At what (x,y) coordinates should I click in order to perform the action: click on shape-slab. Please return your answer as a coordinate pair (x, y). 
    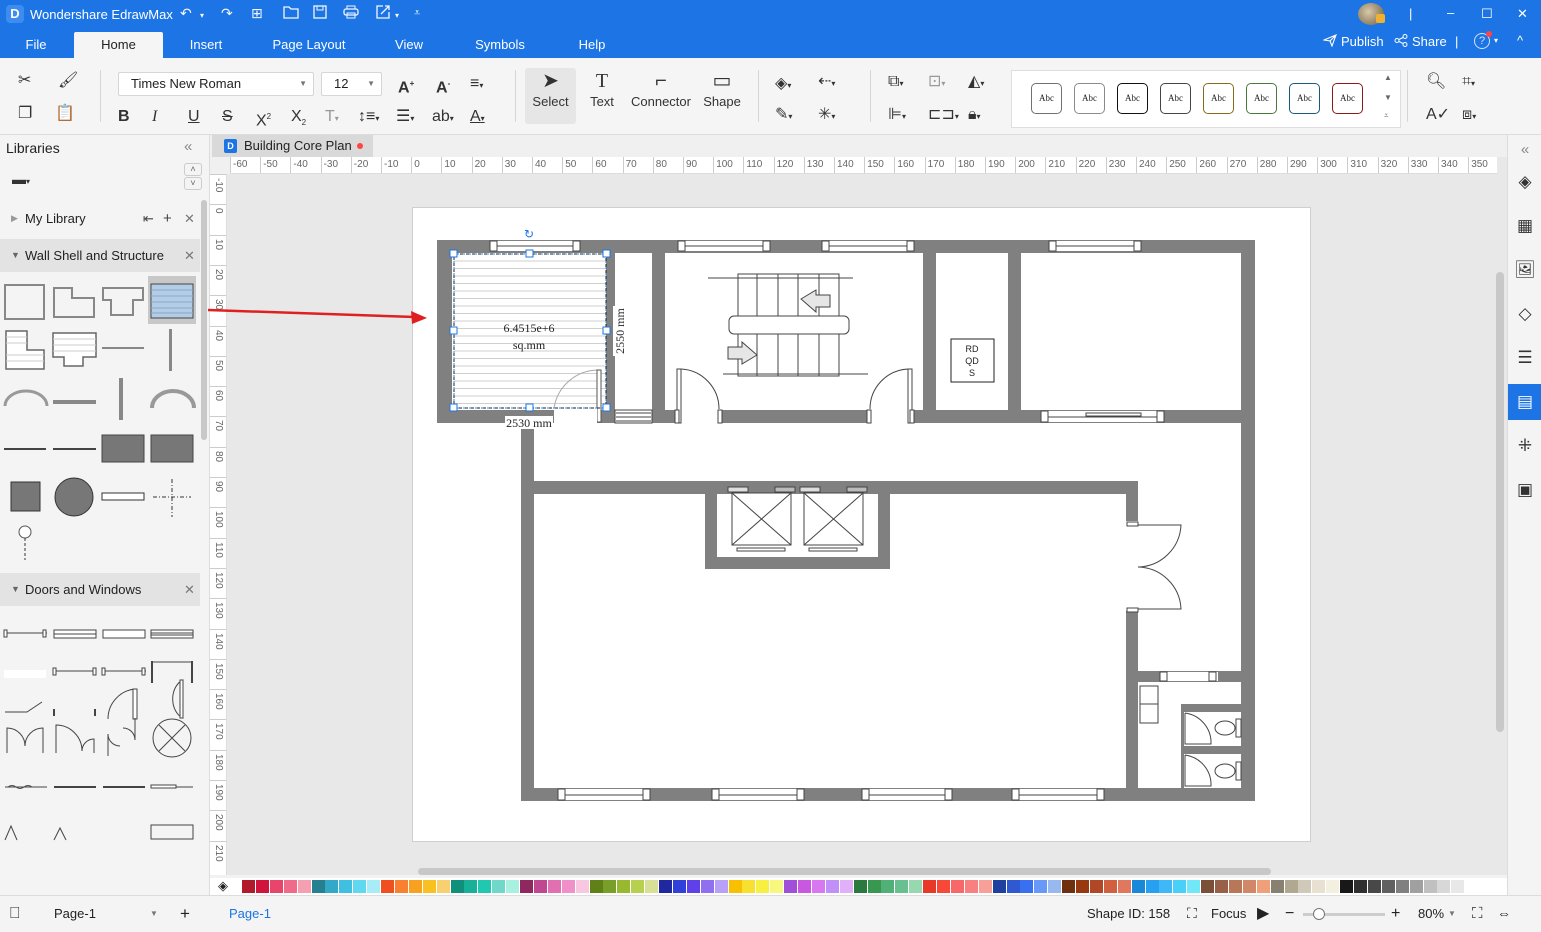
    Looking at the image, I should click on (123, 448).